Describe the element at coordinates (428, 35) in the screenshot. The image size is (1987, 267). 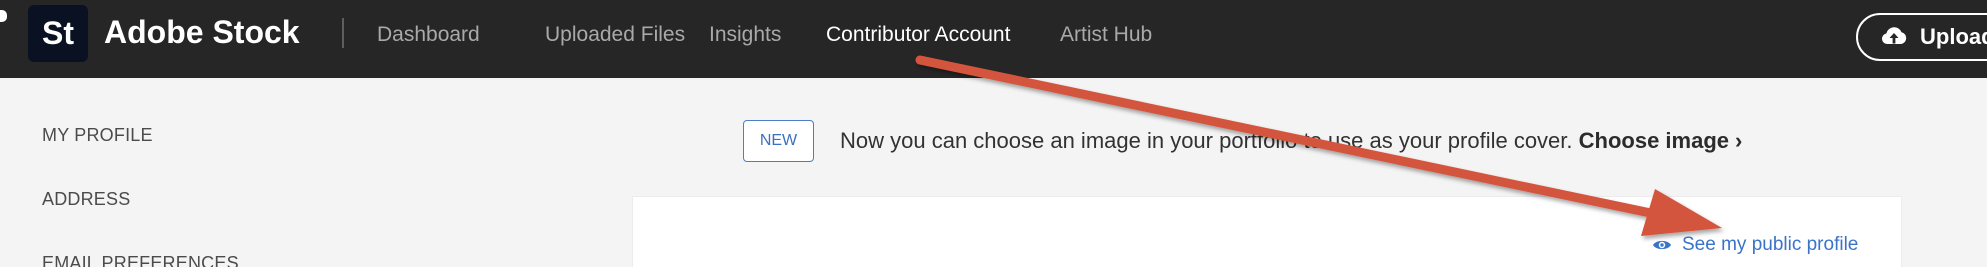
I see `nav-dashboard: Dashboard` at that location.